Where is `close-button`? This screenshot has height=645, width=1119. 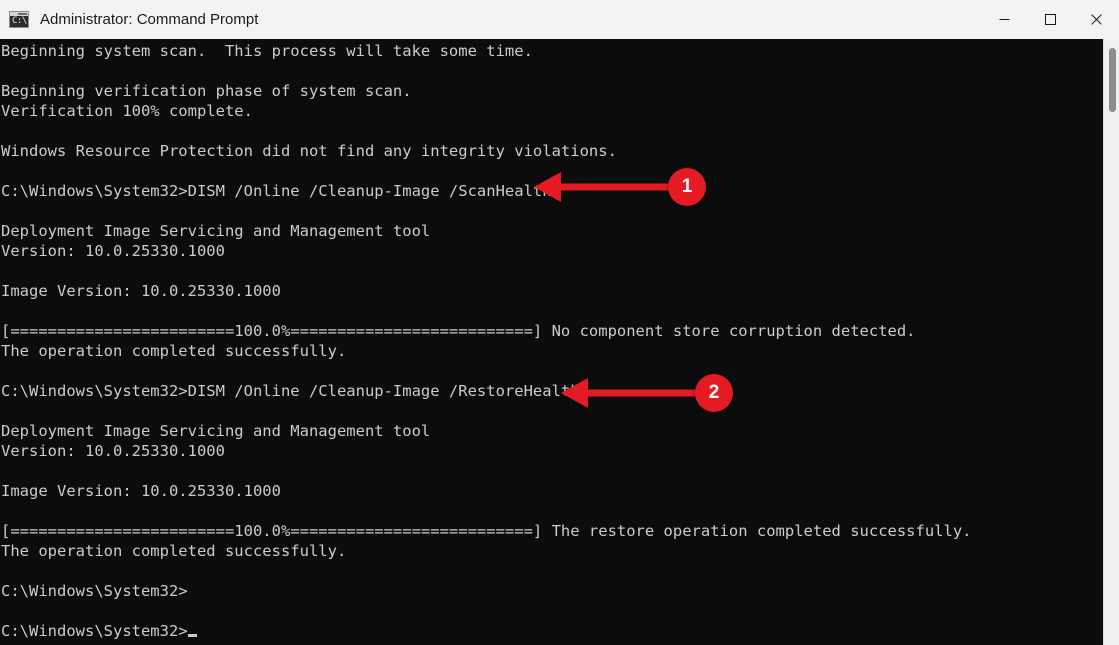
close-button is located at coordinates (1096, 19).